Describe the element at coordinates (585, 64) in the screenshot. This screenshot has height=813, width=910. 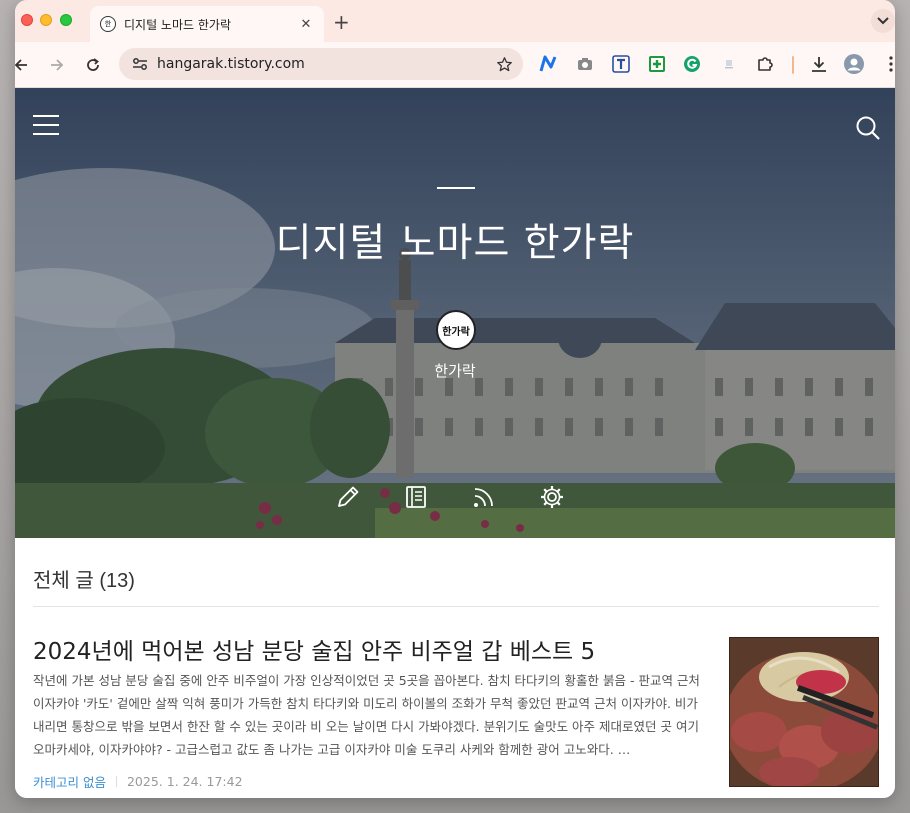
I see `camera-icon` at that location.